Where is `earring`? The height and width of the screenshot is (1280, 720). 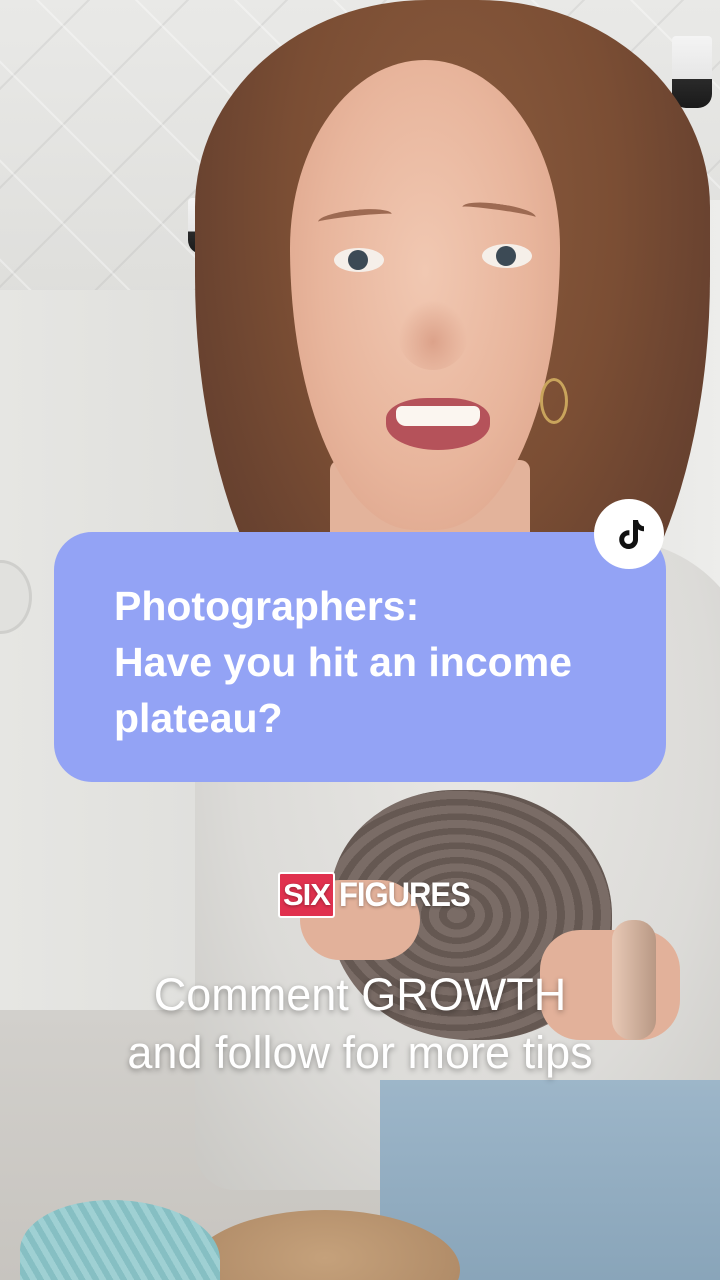
earring is located at coordinates (554, 401).